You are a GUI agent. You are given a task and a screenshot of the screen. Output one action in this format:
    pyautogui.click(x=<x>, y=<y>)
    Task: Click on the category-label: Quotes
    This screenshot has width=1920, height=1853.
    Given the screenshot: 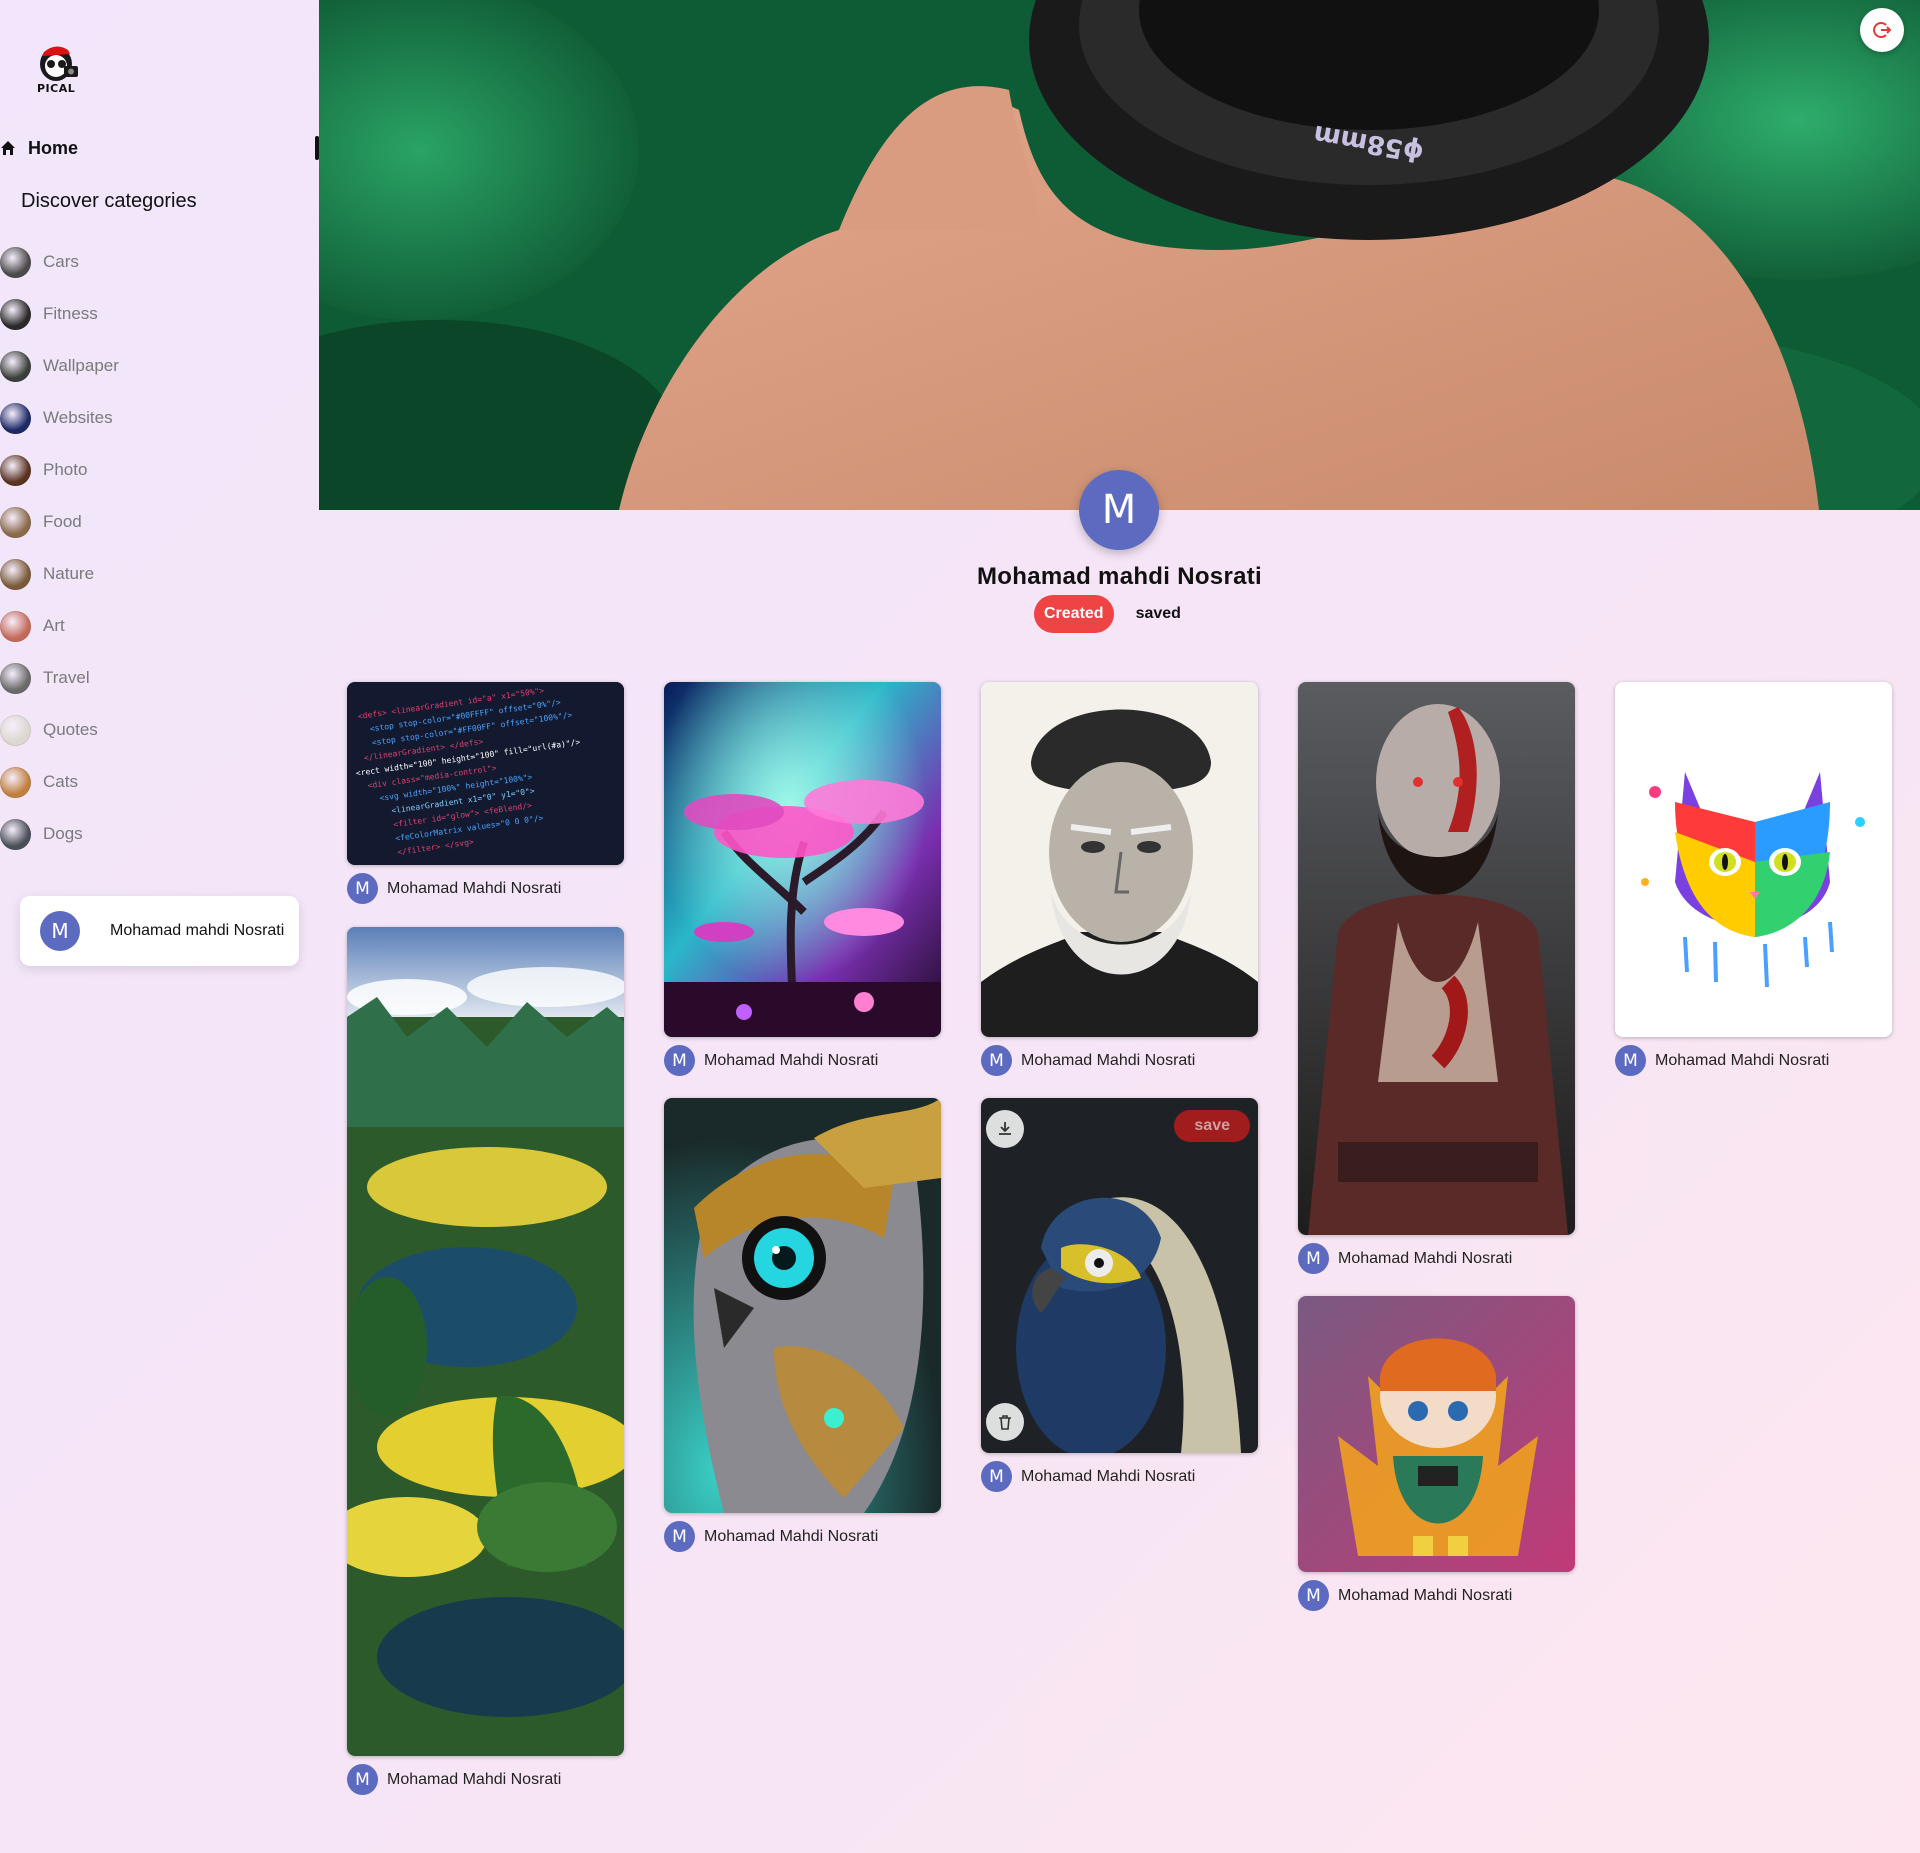 What is the action you would take?
    pyautogui.click(x=70, y=729)
    